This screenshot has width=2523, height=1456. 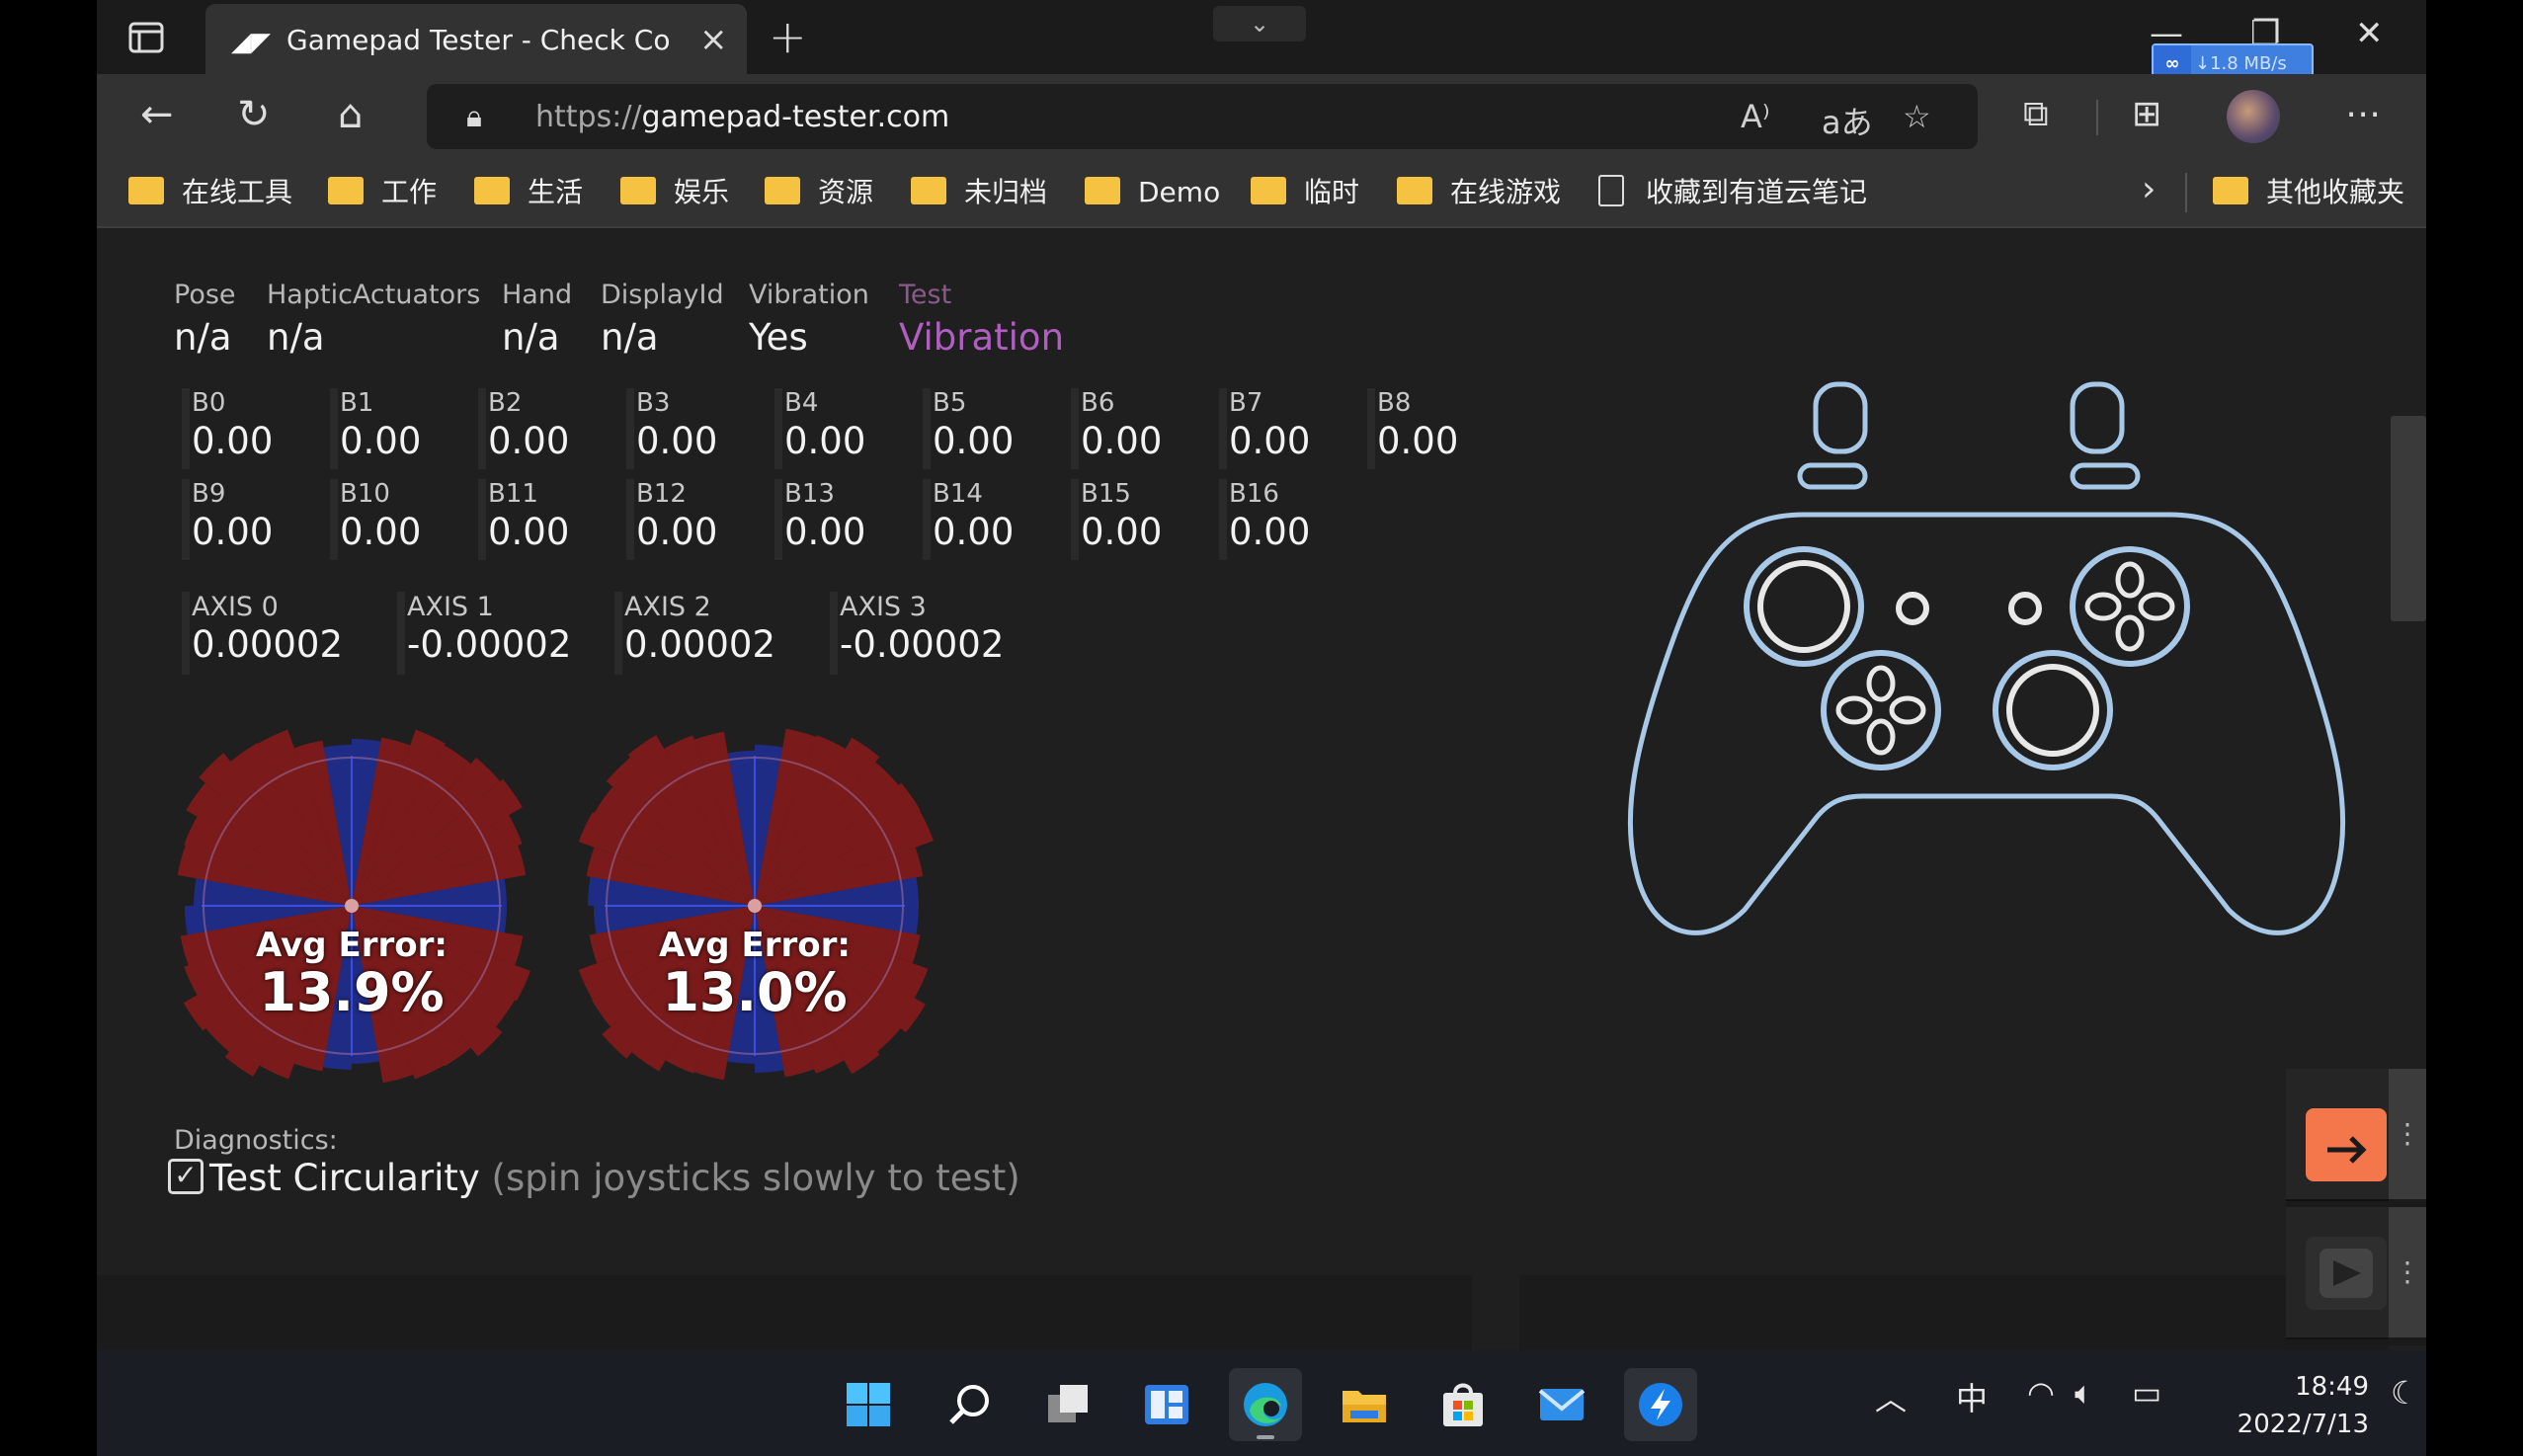 What do you see at coordinates (1972, 1396) in the screenshot?
I see `ime-indicator: 中` at bounding box center [1972, 1396].